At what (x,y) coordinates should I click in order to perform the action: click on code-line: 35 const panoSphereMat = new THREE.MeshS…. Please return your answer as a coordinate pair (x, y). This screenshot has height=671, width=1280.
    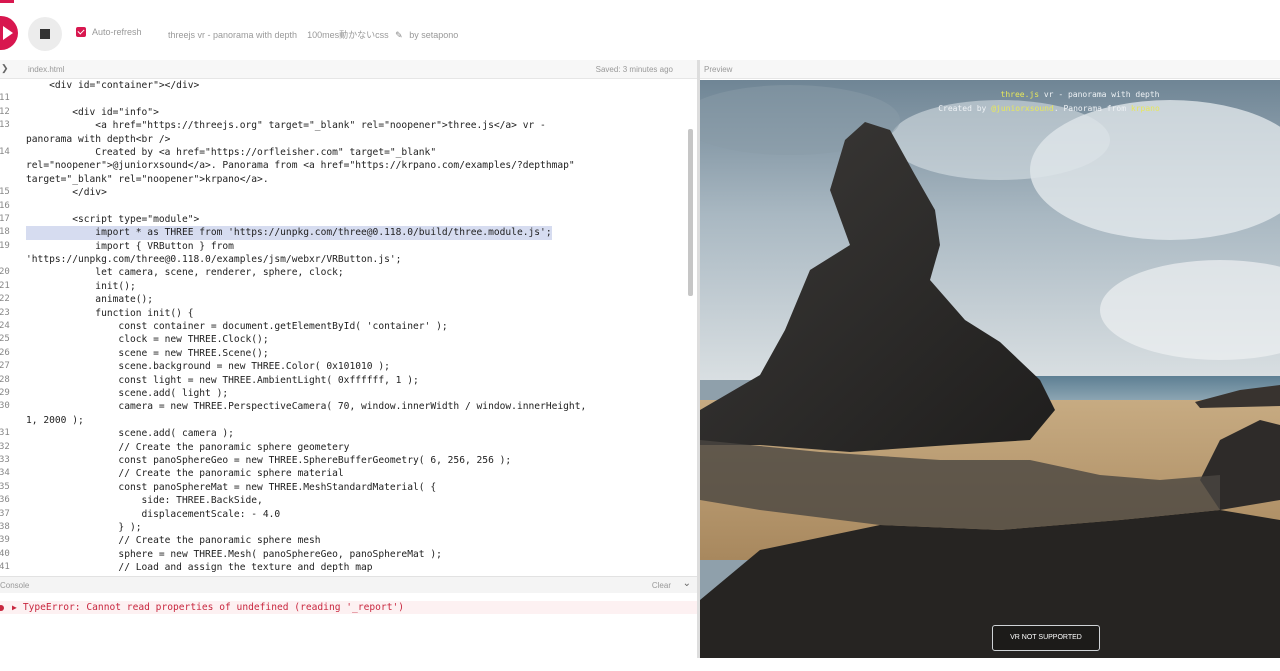
    Looking at the image, I should click on (345, 487).